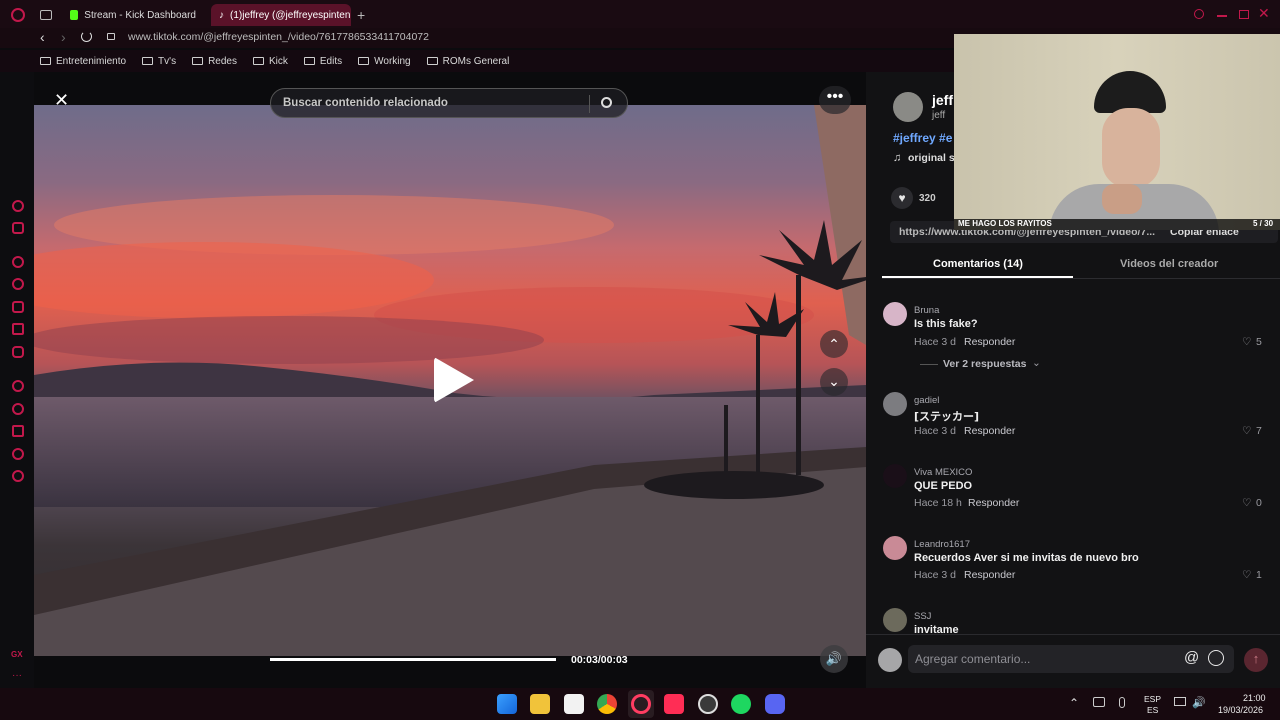 The width and height of the screenshot is (1280, 720). I want to click on tray-chevron-icon: ⌃, so click(1074, 703).